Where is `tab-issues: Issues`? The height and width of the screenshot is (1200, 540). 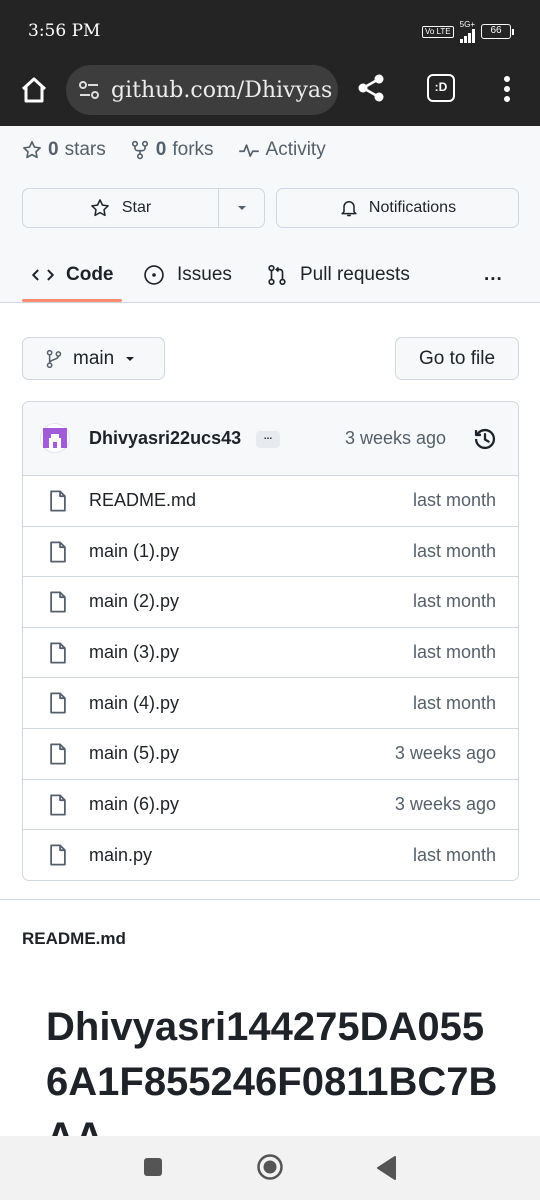
tab-issues: Issues is located at coordinates (187, 274).